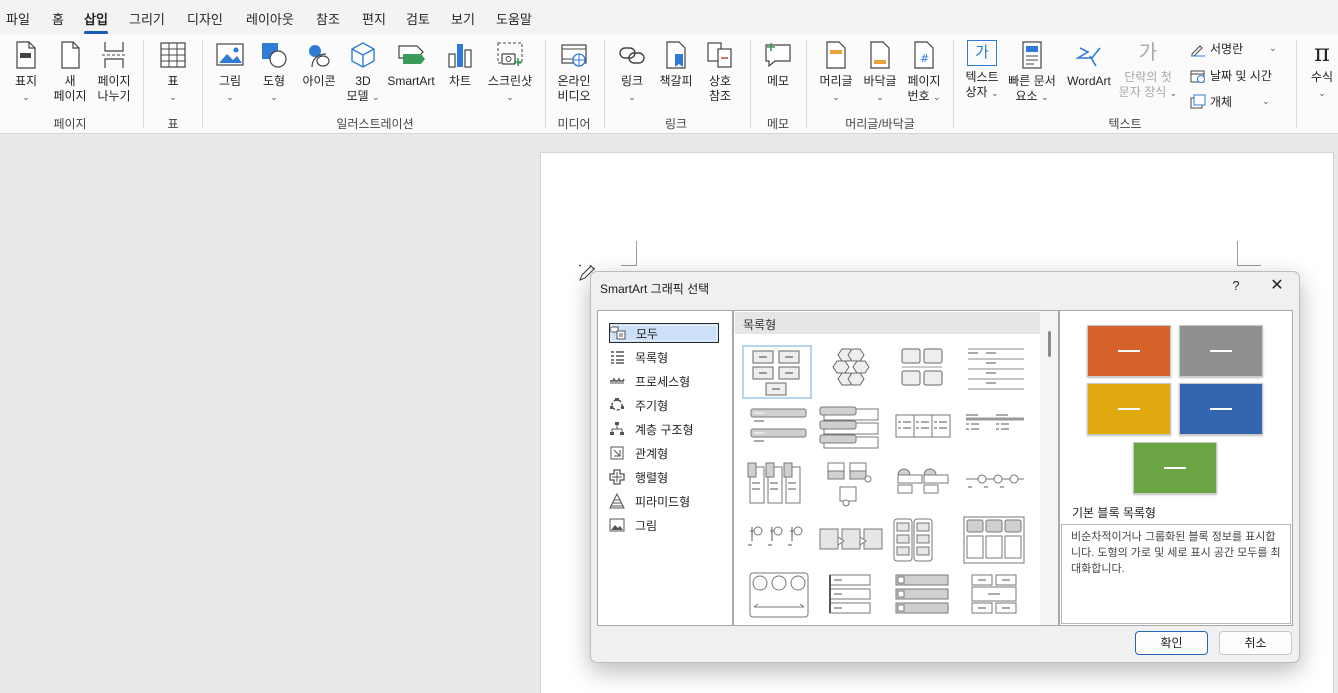 Image resolution: width=1338 pixels, height=693 pixels. I want to click on process-icon, so click(617, 380).